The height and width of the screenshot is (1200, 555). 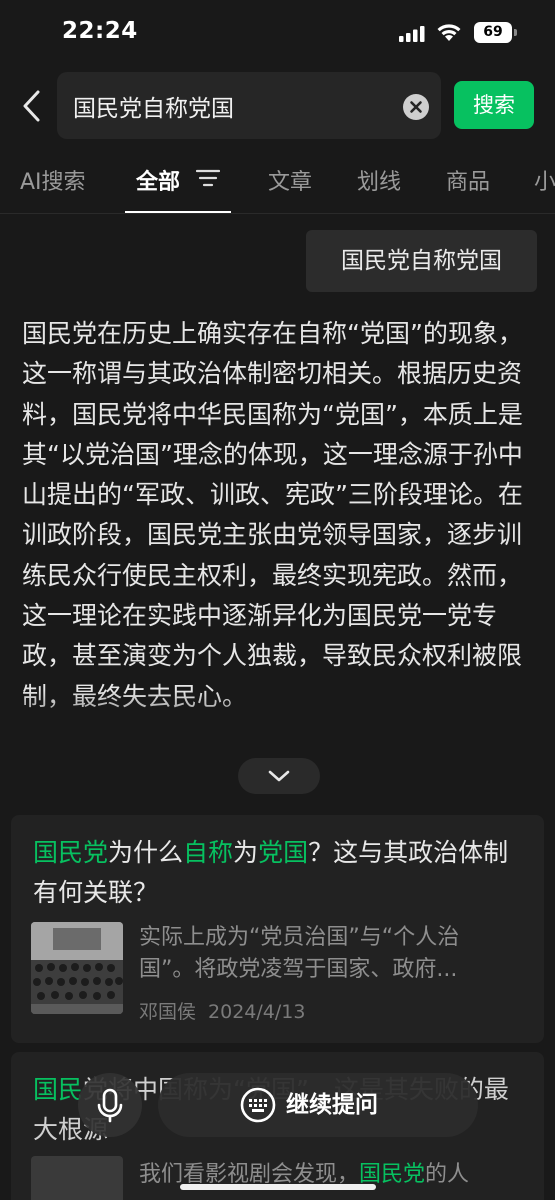 What do you see at coordinates (332, 1105) in the screenshot?
I see `continue-asking-label: 继续提问` at bounding box center [332, 1105].